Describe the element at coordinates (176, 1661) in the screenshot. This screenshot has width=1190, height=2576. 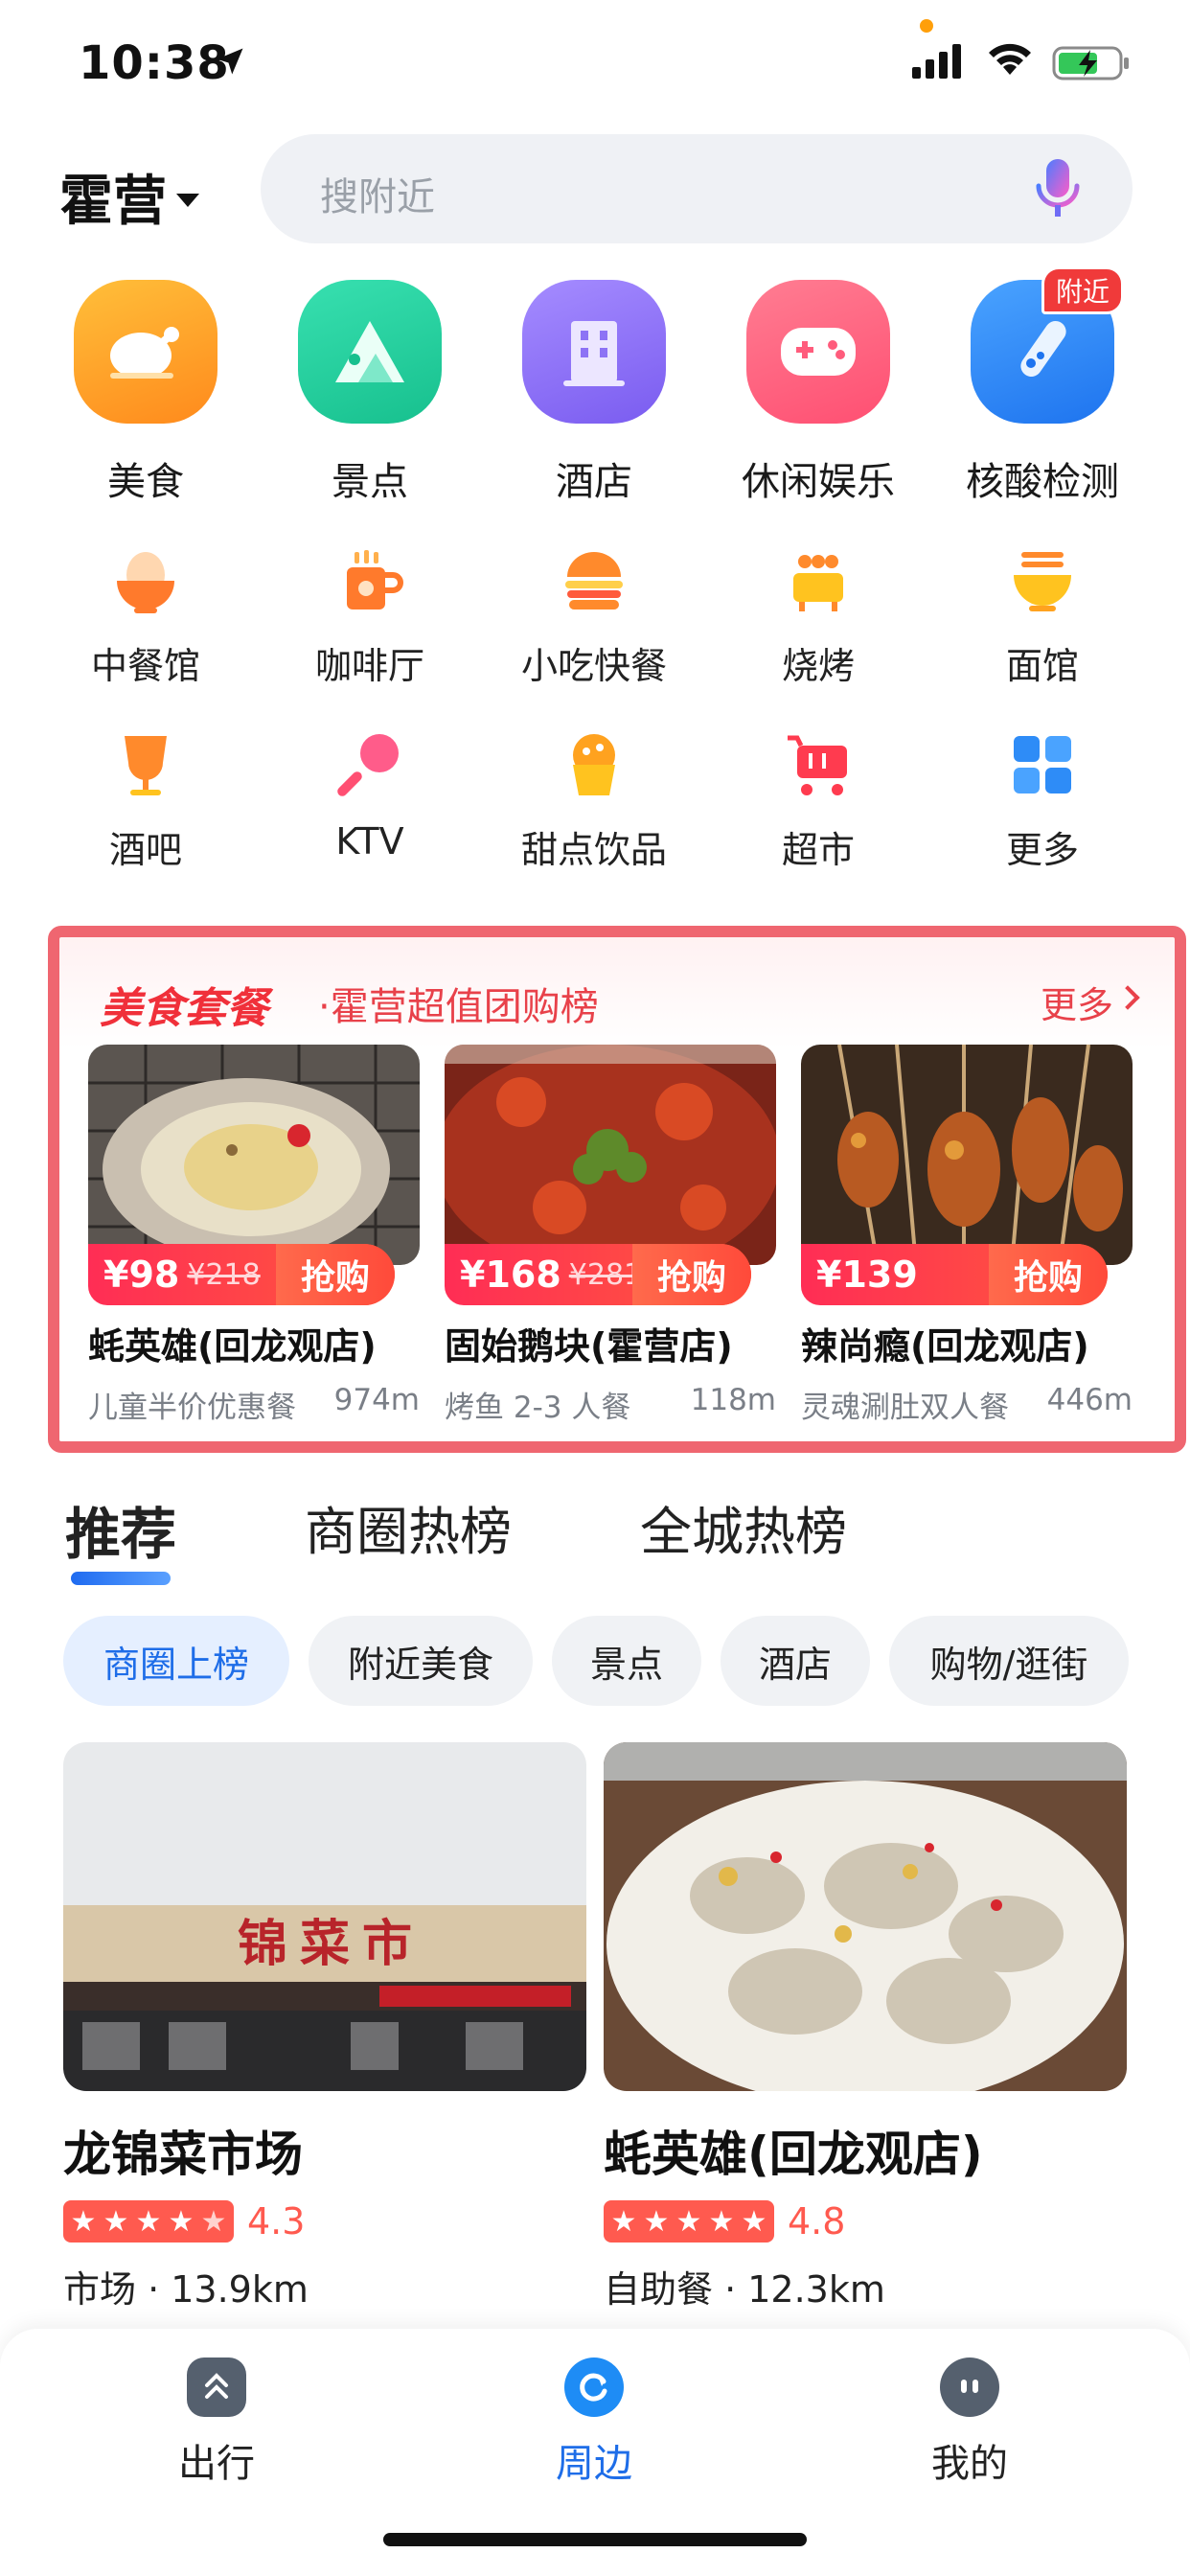
I see `chip-district-ranked: 商圈上榜` at that location.